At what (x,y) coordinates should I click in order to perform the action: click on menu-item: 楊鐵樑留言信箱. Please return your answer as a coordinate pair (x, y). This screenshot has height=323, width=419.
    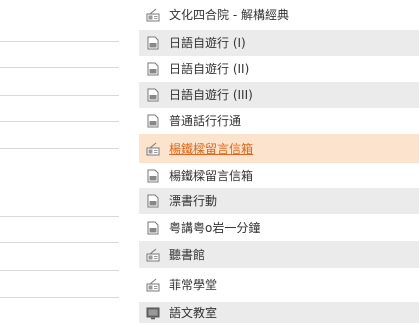
    Looking at the image, I should click on (279, 175).